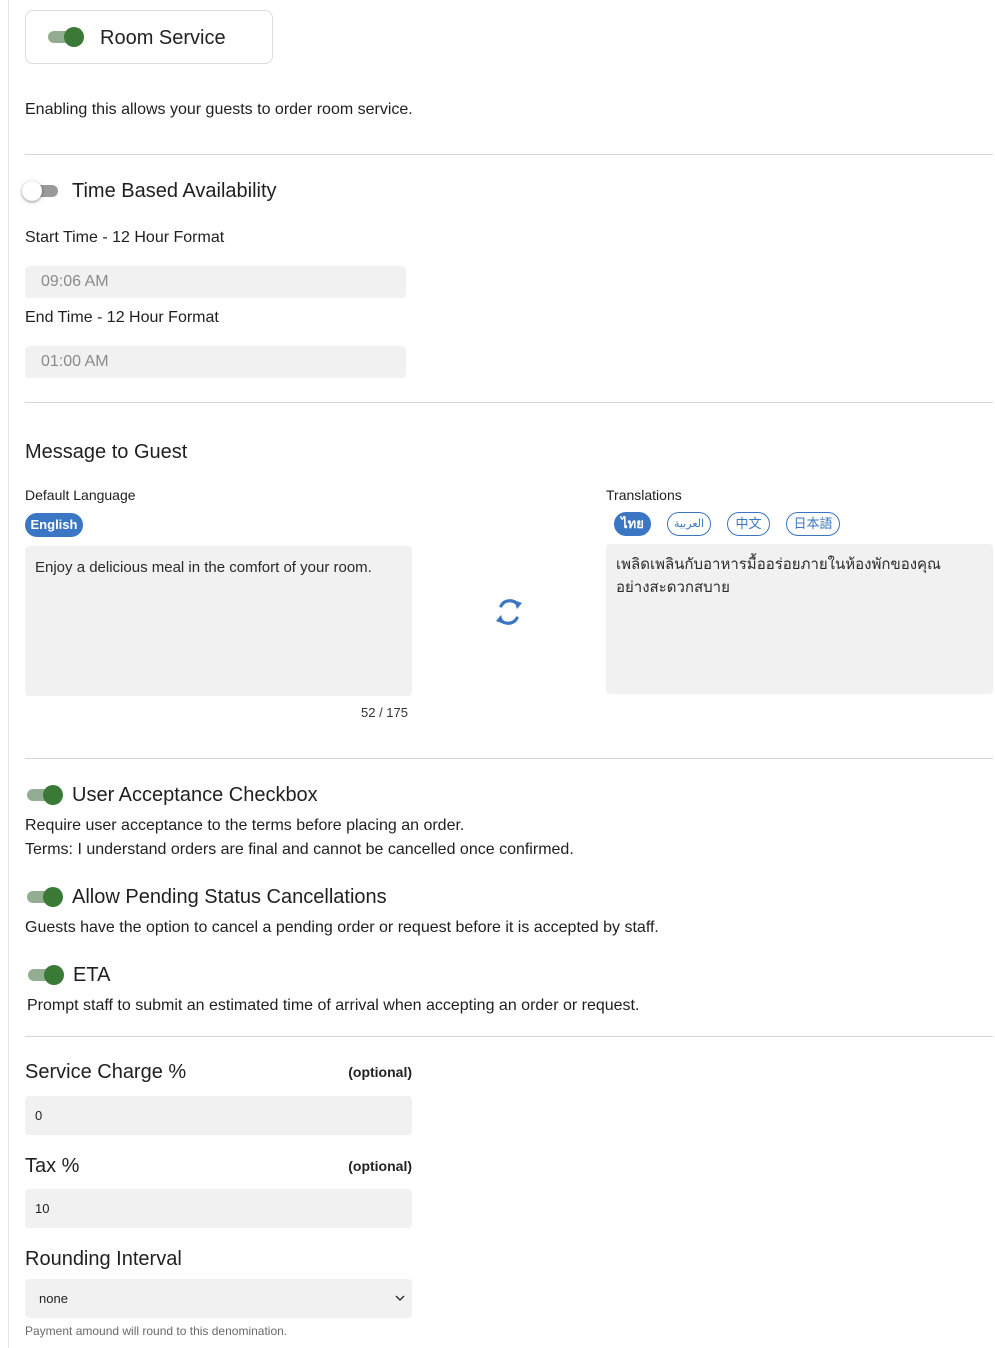 This screenshot has width=995, height=1348. Describe the element at coordinates (80, 495) in the screenshot. I see `default-language-label: Default Language` at that location.